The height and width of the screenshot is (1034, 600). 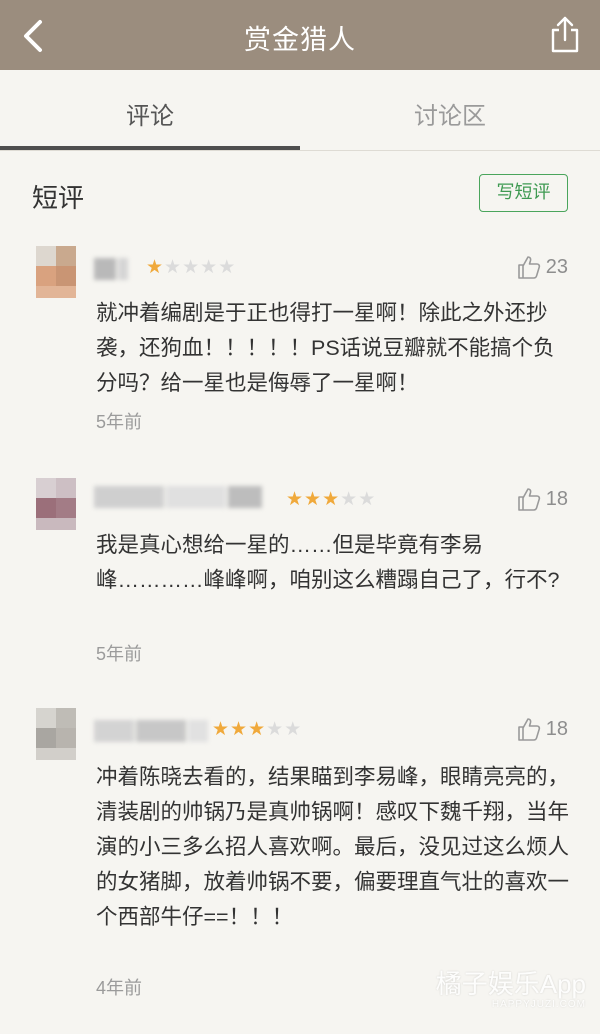 What do you see at coordinates (328, 562) in the screenshot?
I see `review-content: 我是真心想给一星的……但是毕竟有李易峰…………峰峰啊，咱别这么糟蹋自己了，行不?` at bounding box center [328, 562].